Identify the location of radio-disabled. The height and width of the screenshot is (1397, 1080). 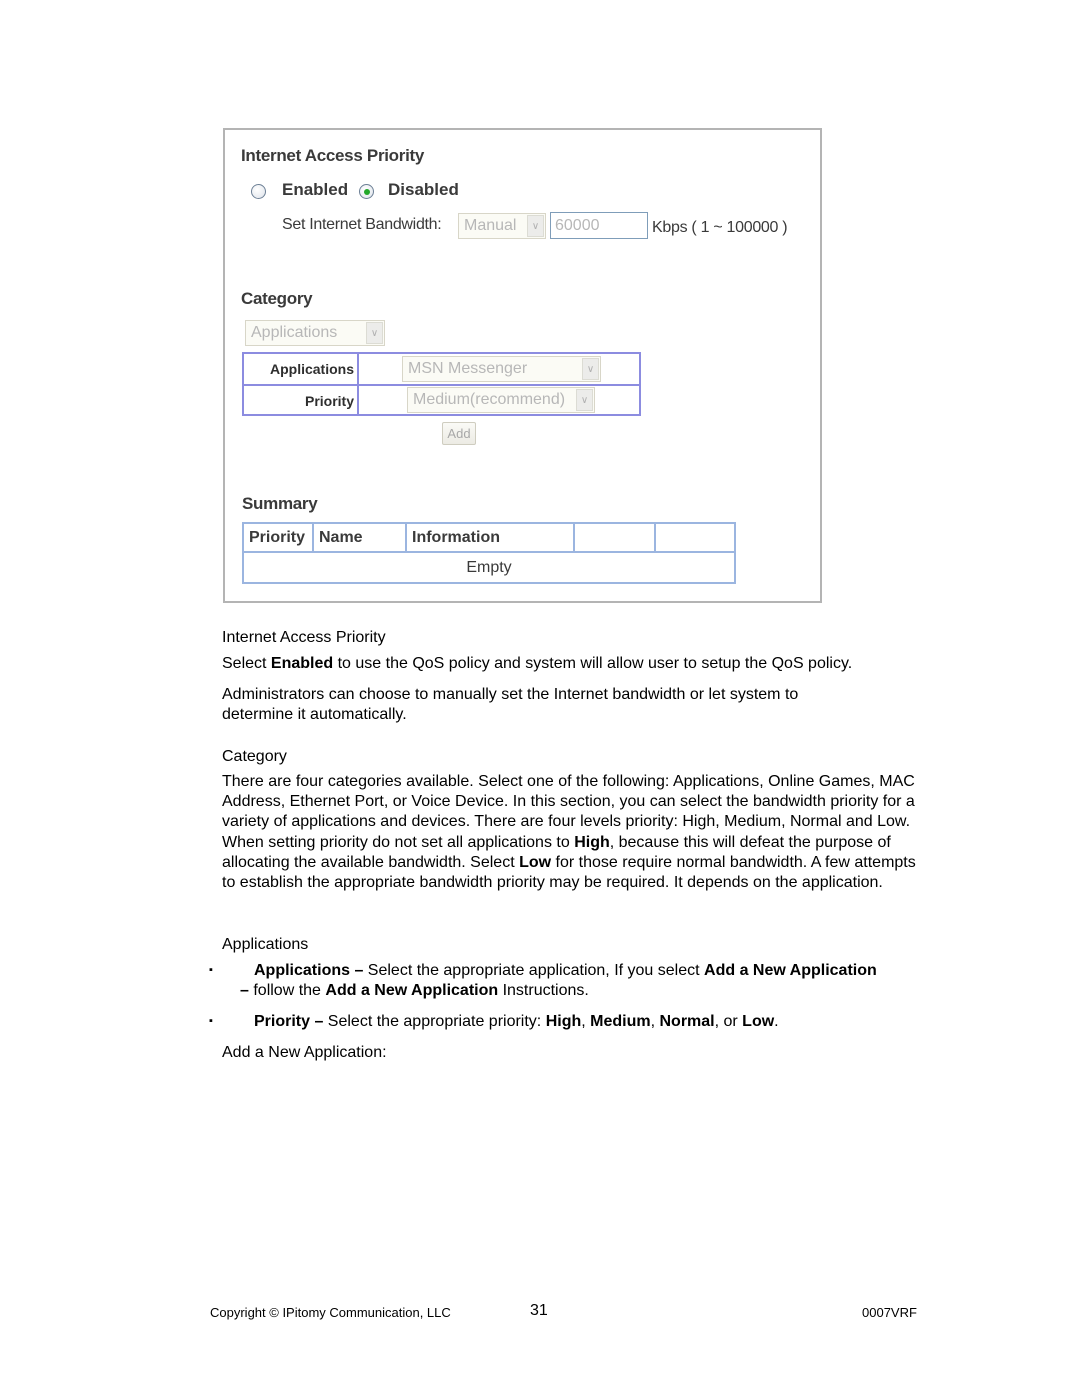
(366, 191).